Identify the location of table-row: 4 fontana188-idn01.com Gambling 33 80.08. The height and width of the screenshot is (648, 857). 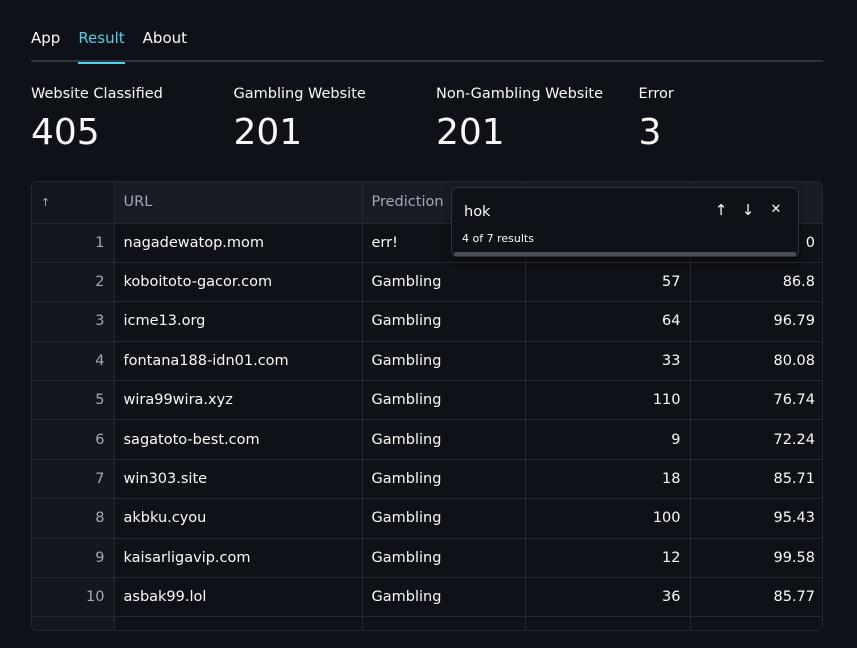
(427, 361).